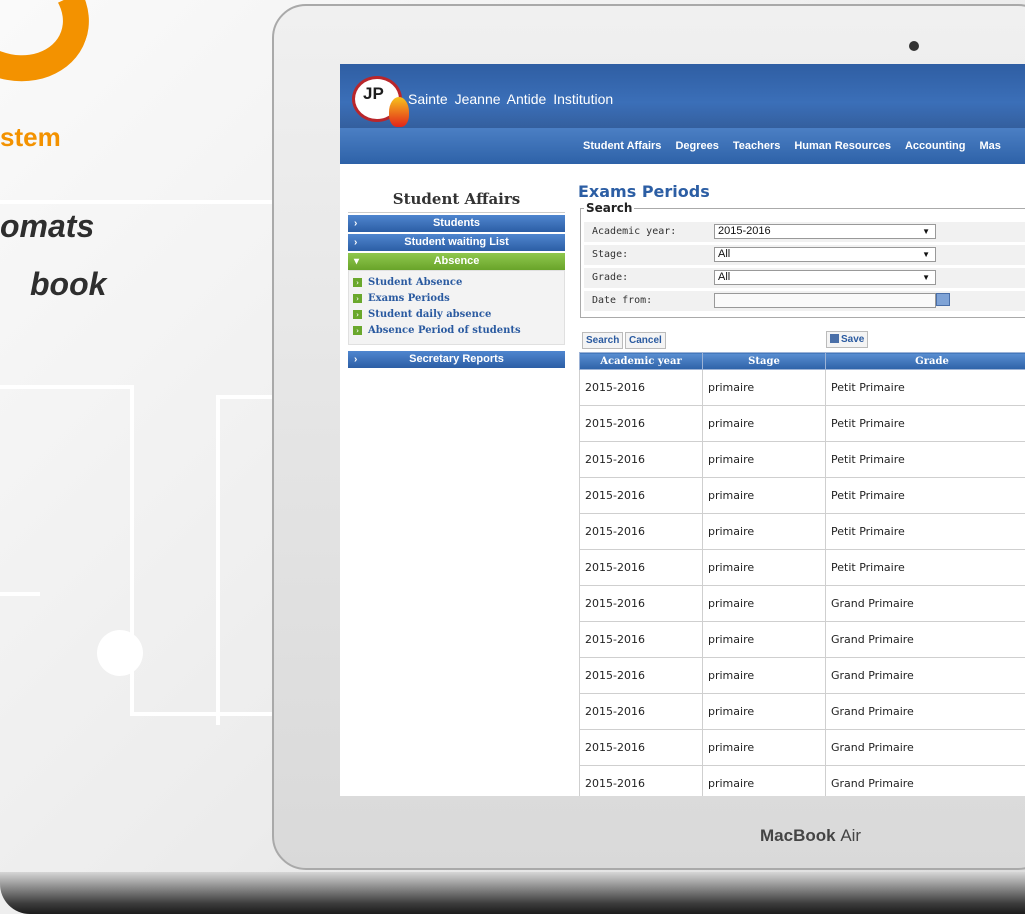 This screenshot has width=1025, height=914. Describe the element at coordinates (456, 242) in the screenshot. I see `sidebar-group-waiting-list: › Student waiting List` at that location.